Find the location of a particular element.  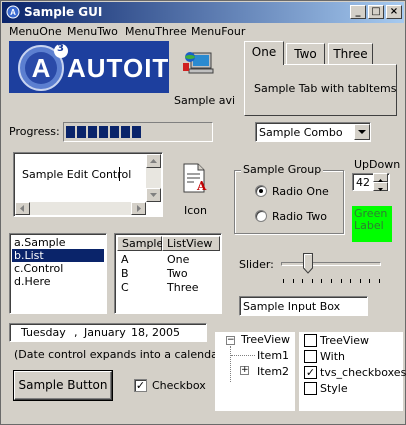

date-month: January is located at coordinates (105, 332).